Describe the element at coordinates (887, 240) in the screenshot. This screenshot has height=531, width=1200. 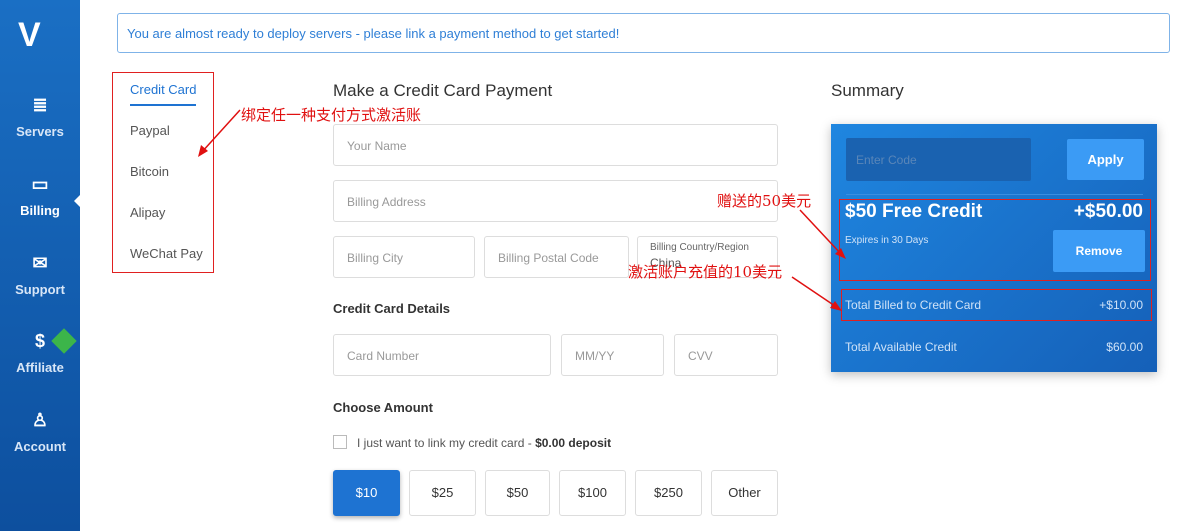
I see `expires-text: Expires in 30 Days` at that location.